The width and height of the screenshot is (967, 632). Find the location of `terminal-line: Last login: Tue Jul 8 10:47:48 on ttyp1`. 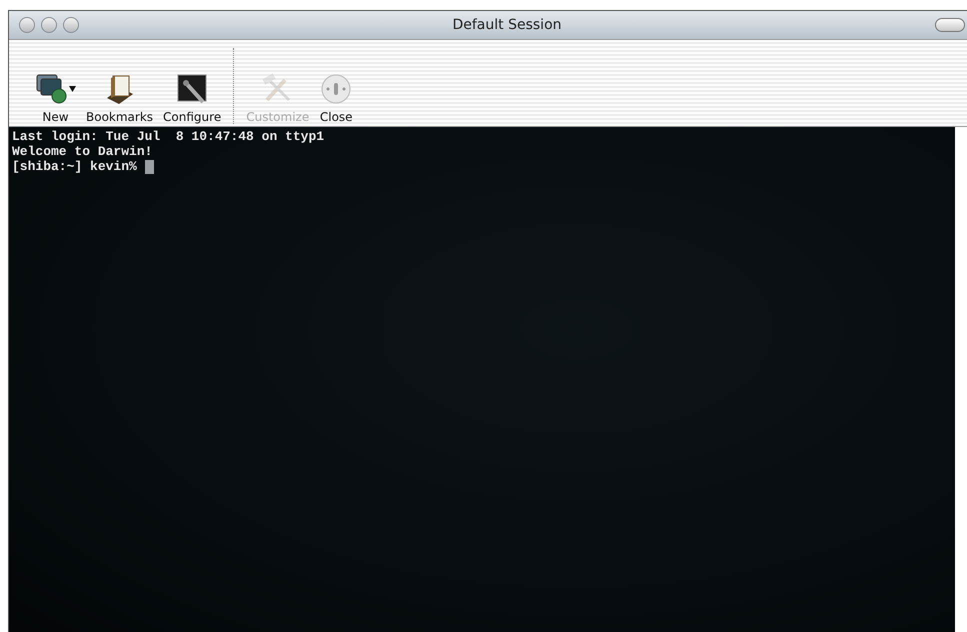

terminal-line: Last login: Tue Jul 8 10:47:48 on ttyp1 is located at coordinates (169, 136).